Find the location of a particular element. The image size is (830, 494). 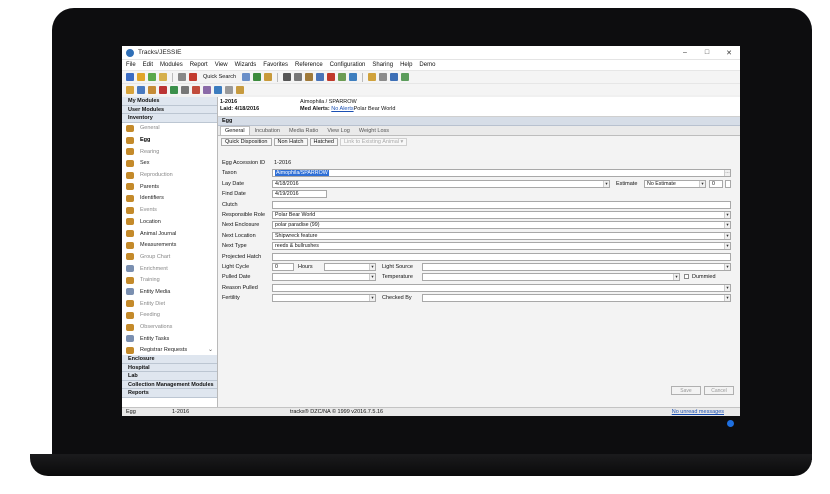

sidebar-item-general: General is located at coordinates (169, 129).